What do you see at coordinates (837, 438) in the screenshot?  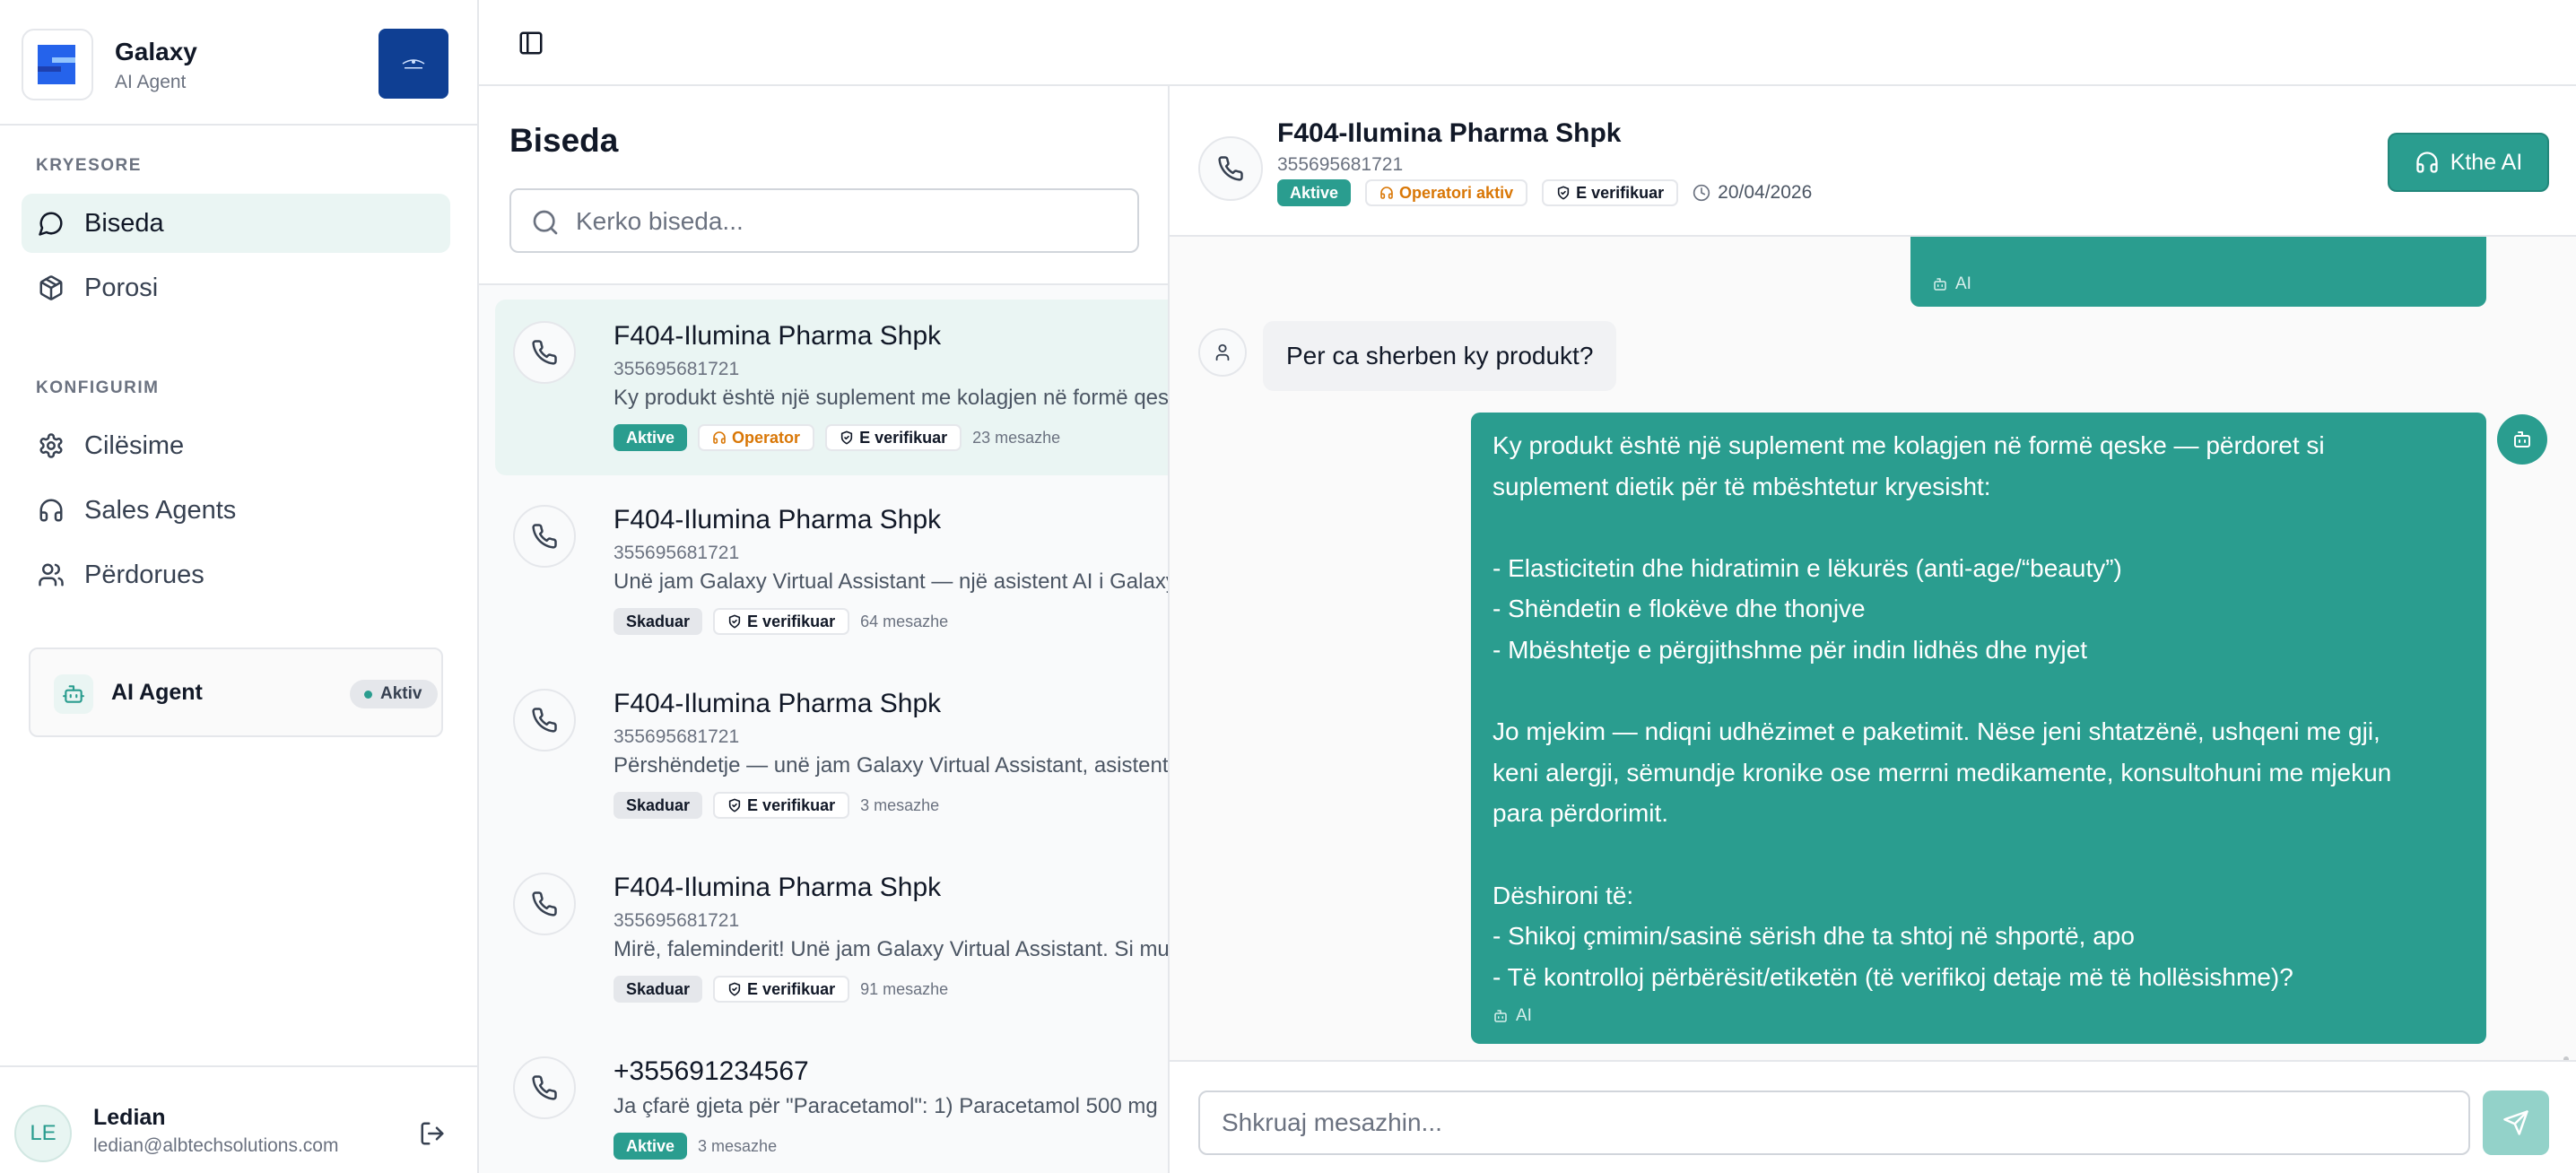 I see `conversation-tags: Aktive Operator E verifikuar 23 mesazhe` at bounding box center [837, 438].